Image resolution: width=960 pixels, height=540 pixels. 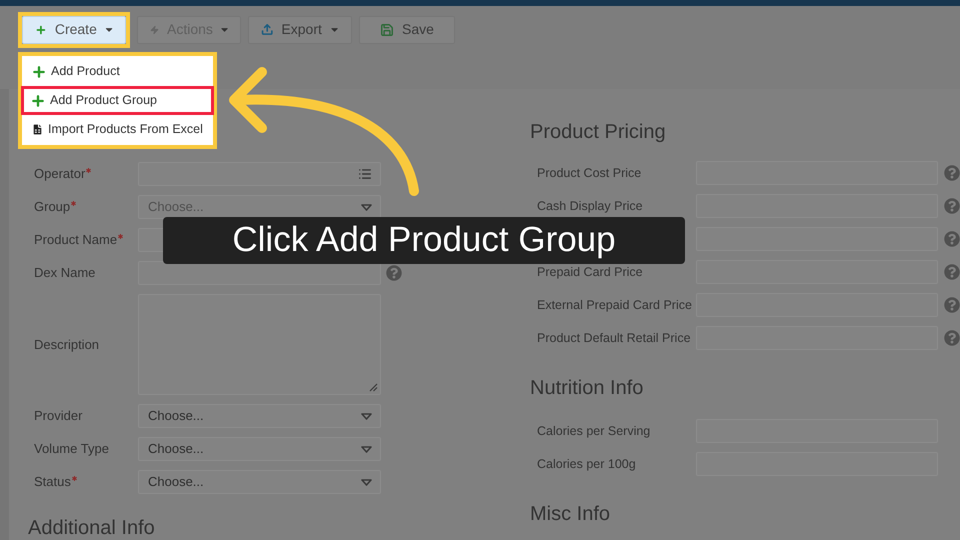 I want to click on description-field, so click(x=259, y=344).